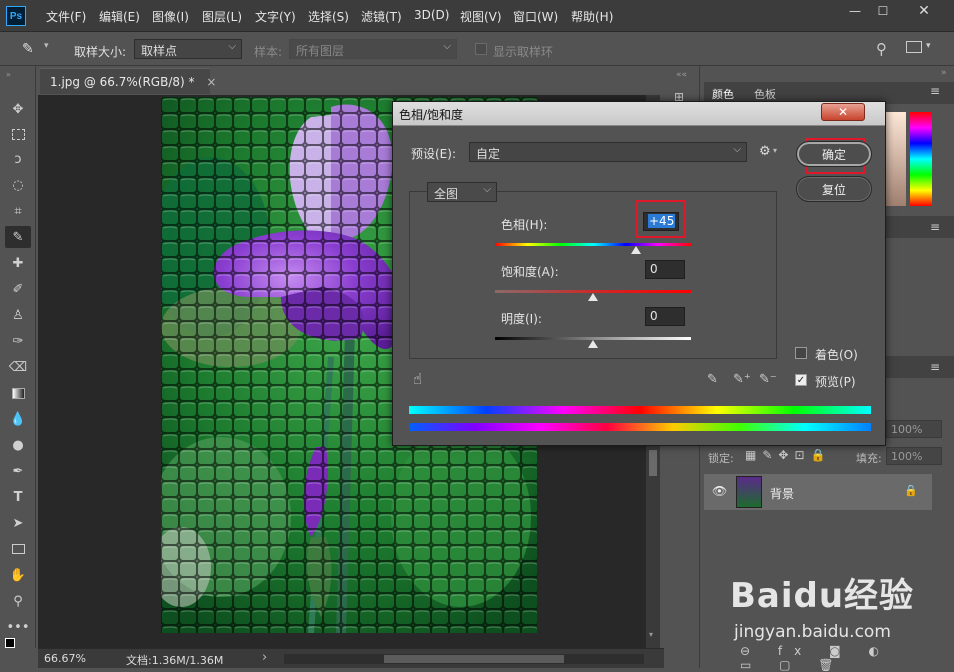  What do you see at coordinates (18, 185) in the screenshot?
I see `quick-select-tool-icon: ◌` at bounding box center [18, 185].